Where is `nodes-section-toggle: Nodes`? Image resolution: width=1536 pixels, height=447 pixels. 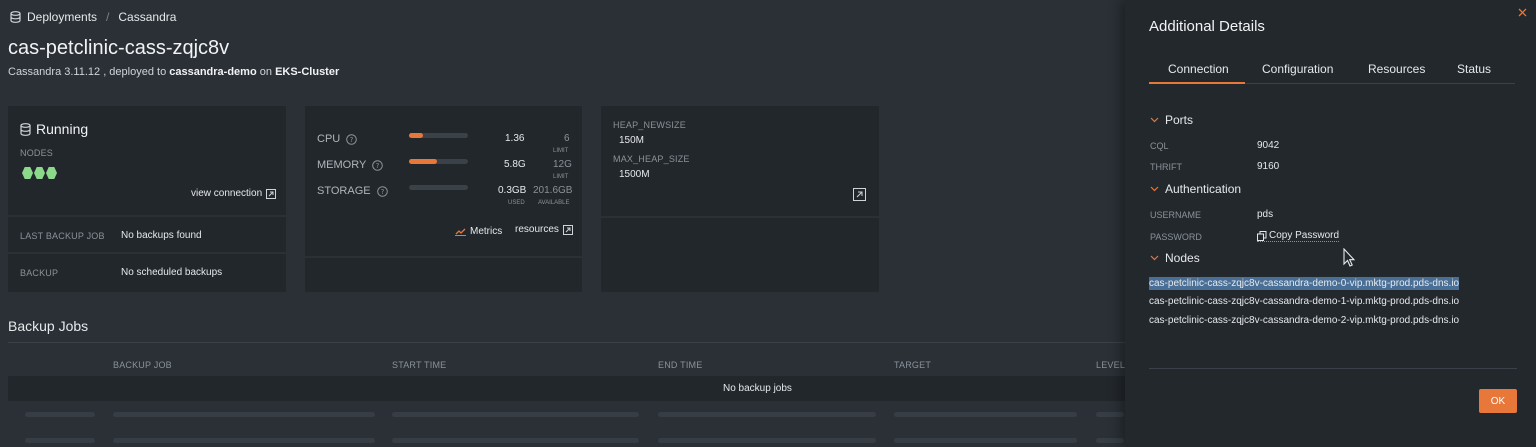
nodes-section-toggle: Nodes is located at coordinates (1175, 258).